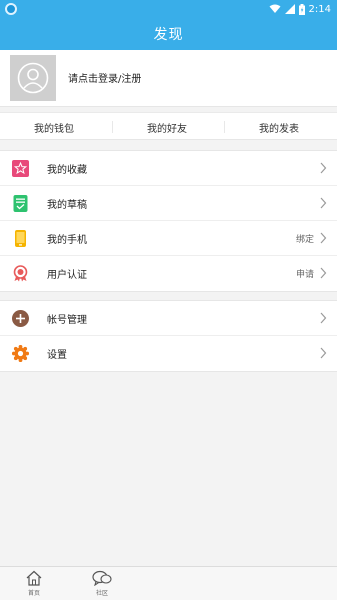 The image size is (337, 600). Describe the element at coordinates (304, 275) in the screenshot. I see `apply-status: 申请` at that location.